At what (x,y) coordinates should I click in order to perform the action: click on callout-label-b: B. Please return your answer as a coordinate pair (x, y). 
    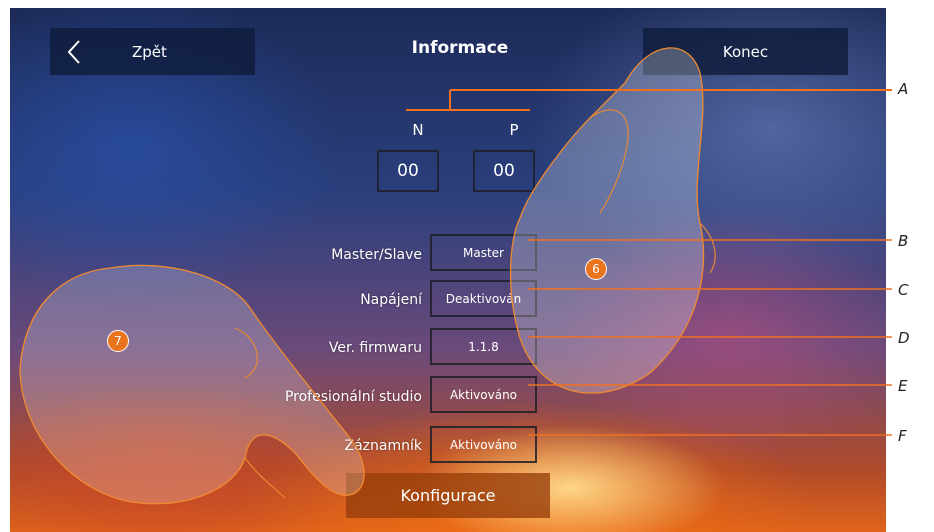
    Looking at the image, I should click on (903, 241).